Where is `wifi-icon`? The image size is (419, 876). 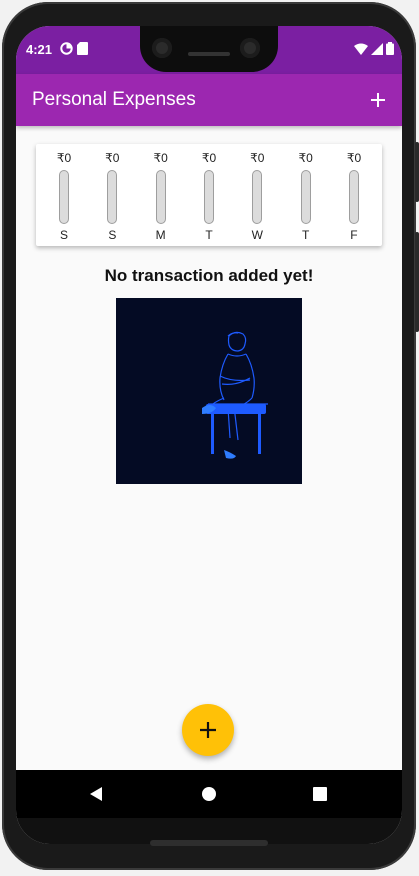 wifi-icon is located at coordinates (361, 51).